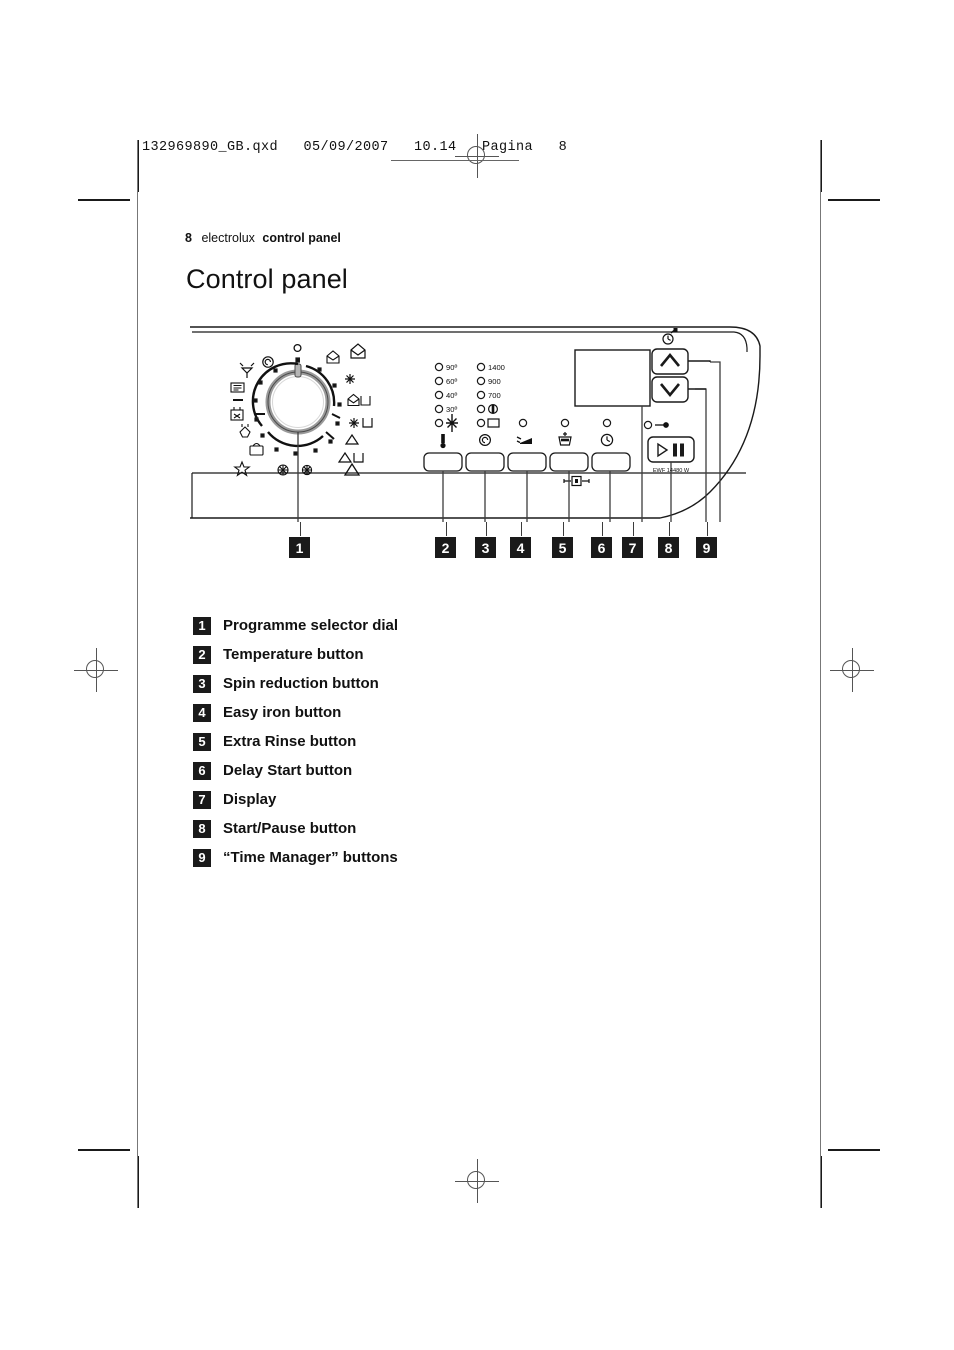 This screenshot has width=954, height=1350. I want to click on running-head: 8 electrolux control panel, so click(263, 238).